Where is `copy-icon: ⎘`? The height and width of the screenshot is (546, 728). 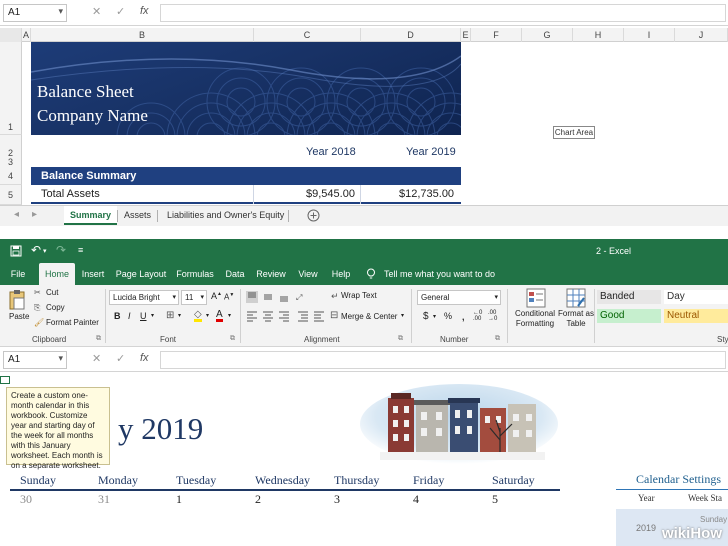
copy-icon: ⎘ is located at coordinates (37, 308).